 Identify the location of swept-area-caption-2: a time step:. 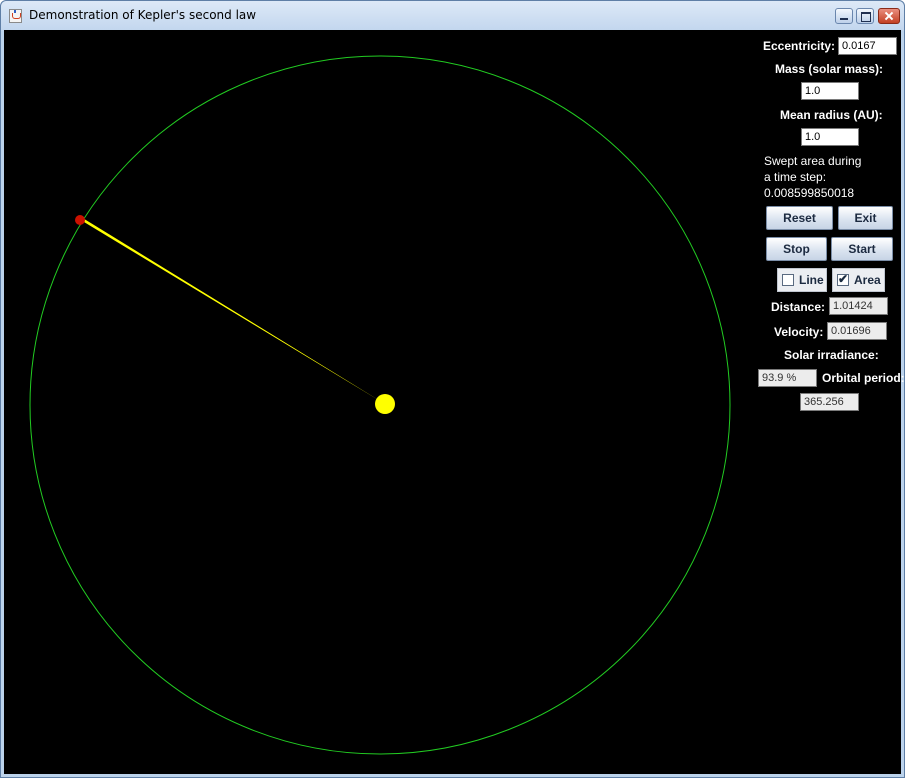
(795, 177).